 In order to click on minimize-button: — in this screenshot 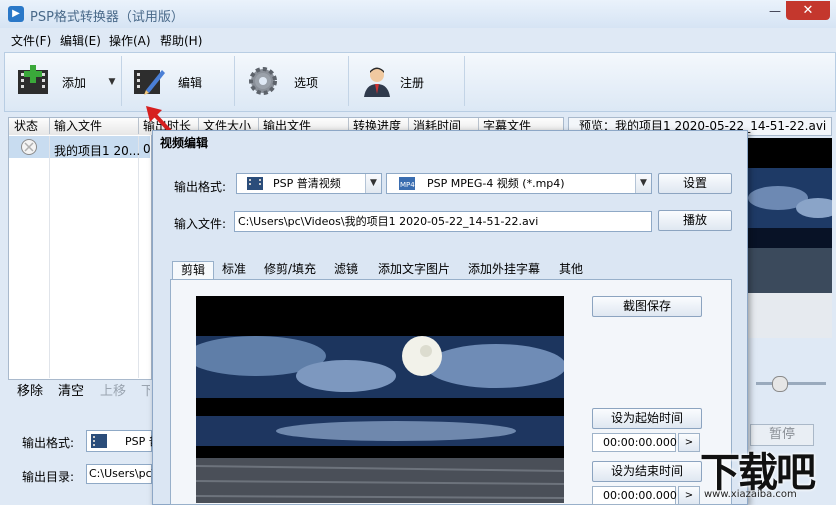, I will do `click(775, 11)`.